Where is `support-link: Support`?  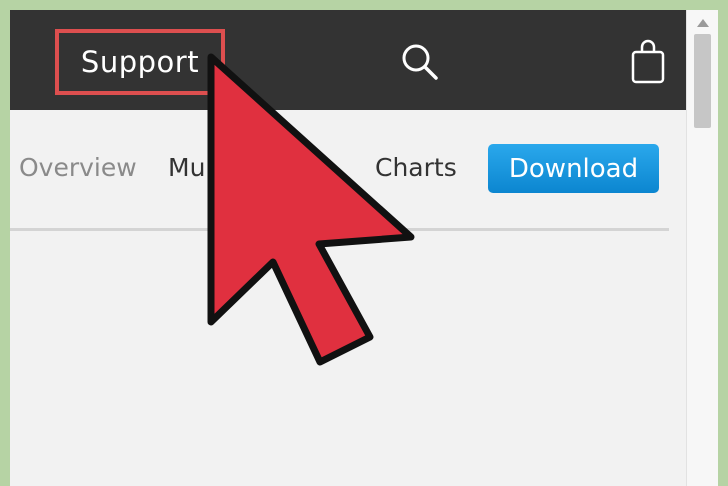
support-link: Support is located at coordinates (140, 62).